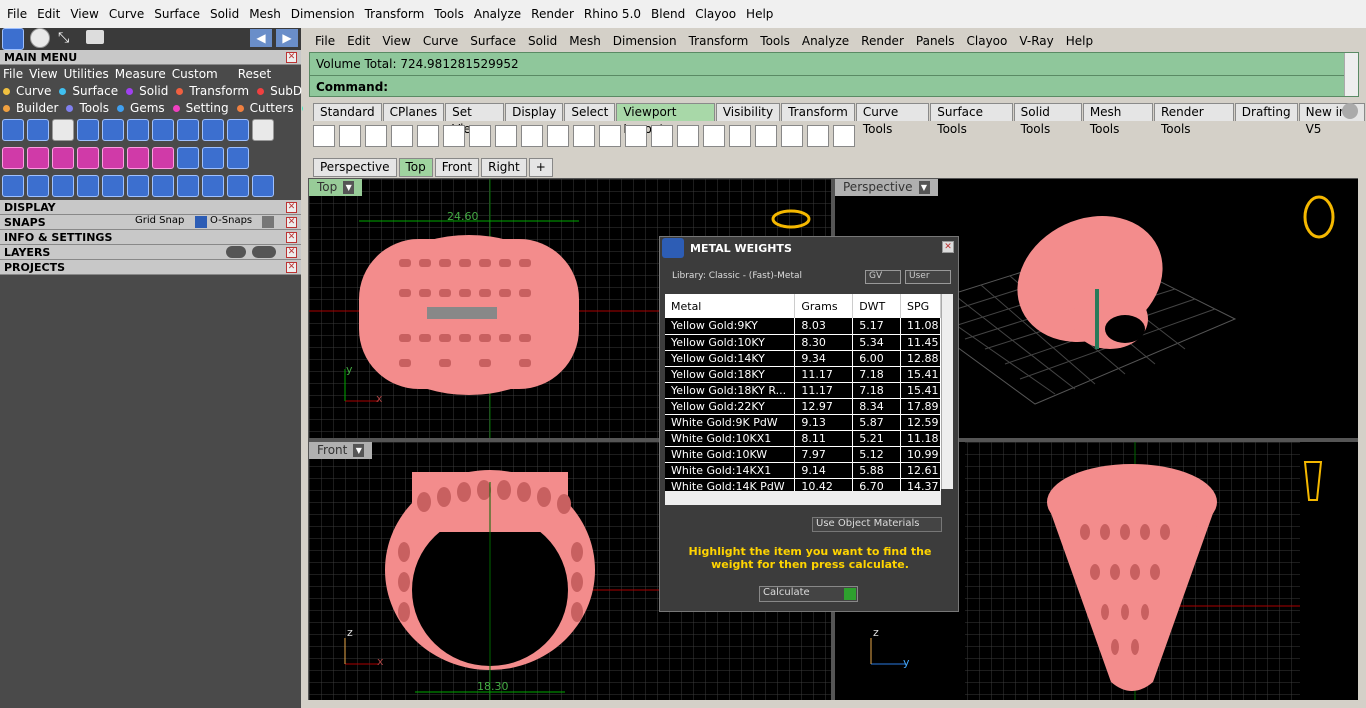  What do you see at coordinates (1036, 41) in the screenshot?
I see `rhino-menu-item: V-Ray` at bounding box center [1036, 41].